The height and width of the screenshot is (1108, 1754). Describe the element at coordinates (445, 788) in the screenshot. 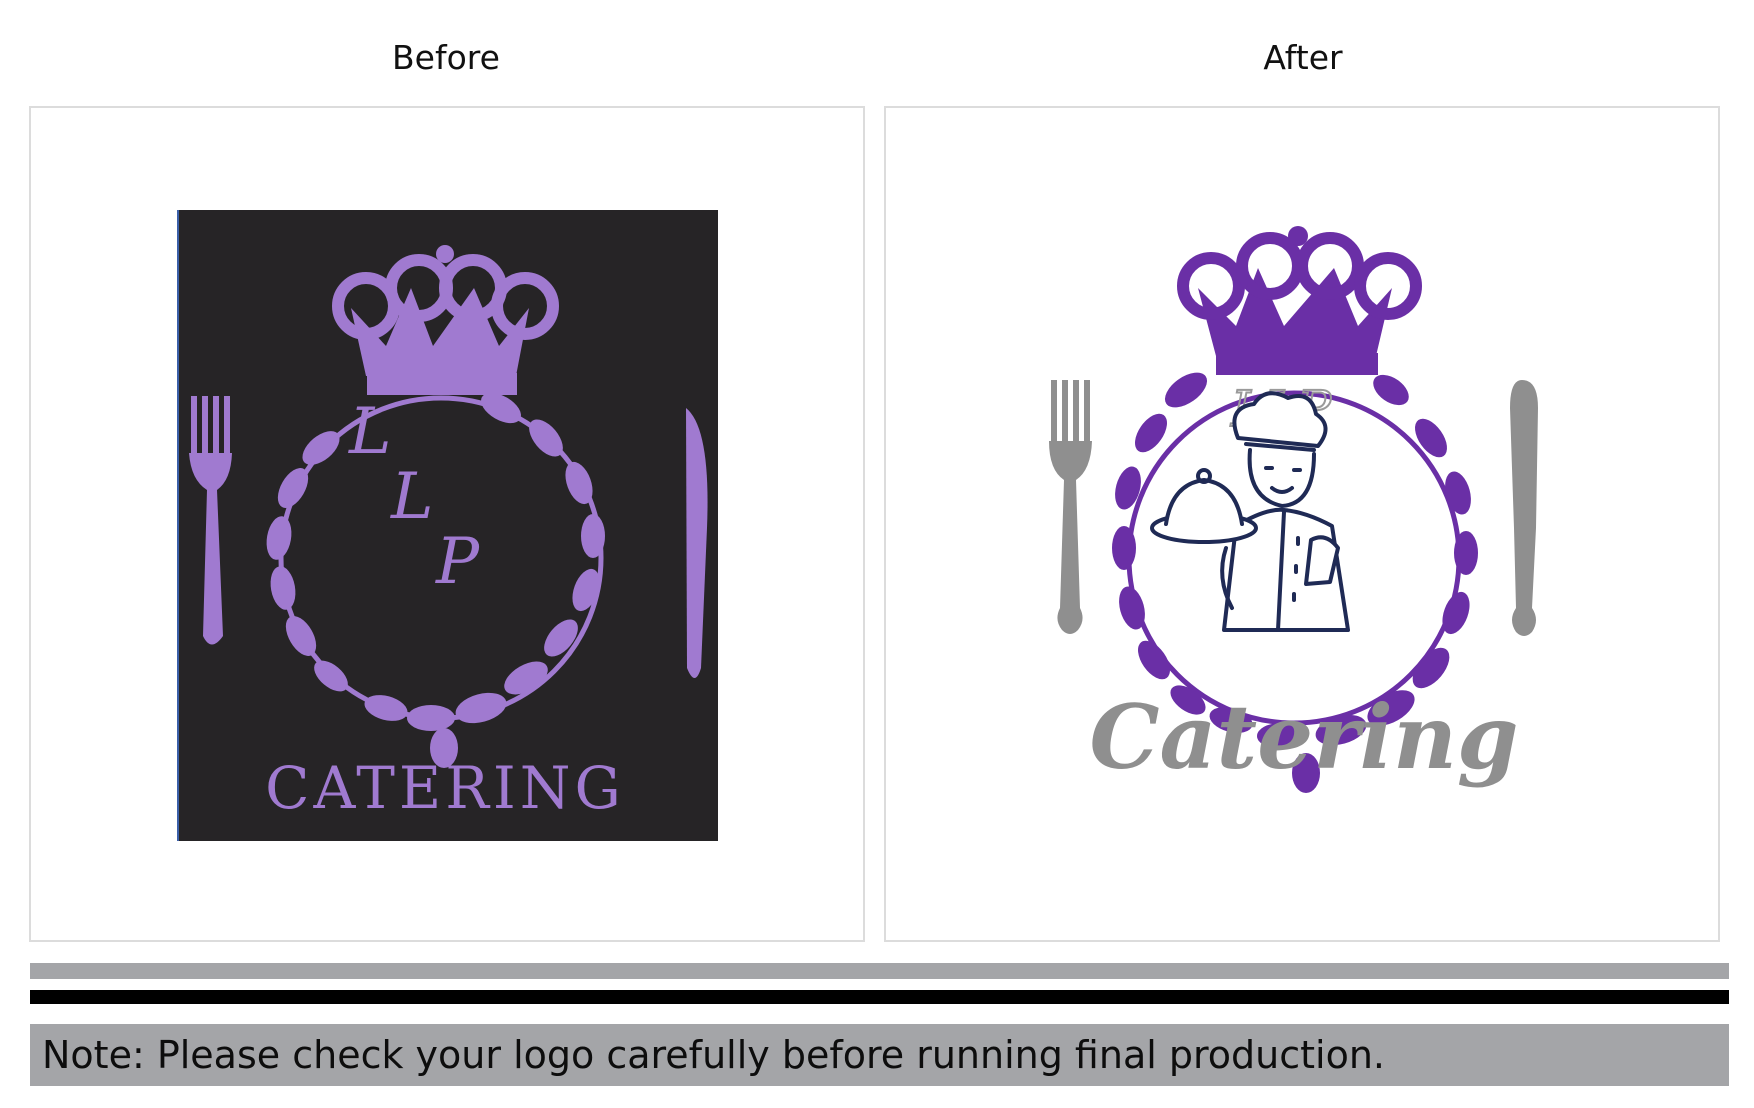

I see `before-wordmark: CATERING` at that location.